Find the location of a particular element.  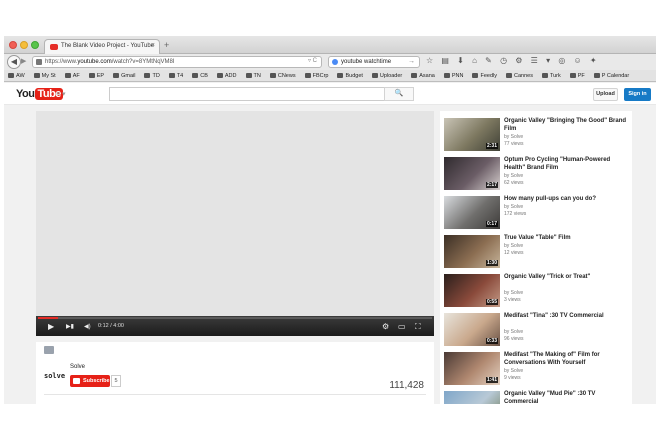

bookmark-item: CB is located at coordinates (200, 76).